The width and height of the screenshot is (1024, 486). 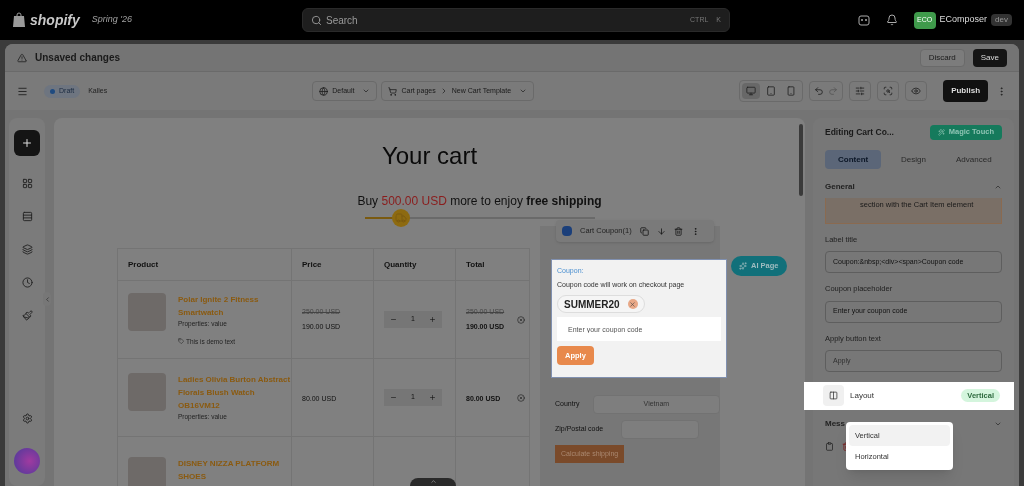 I want to click on applied-coupon-chip: SUMMER20, so click(x=601, y=304).